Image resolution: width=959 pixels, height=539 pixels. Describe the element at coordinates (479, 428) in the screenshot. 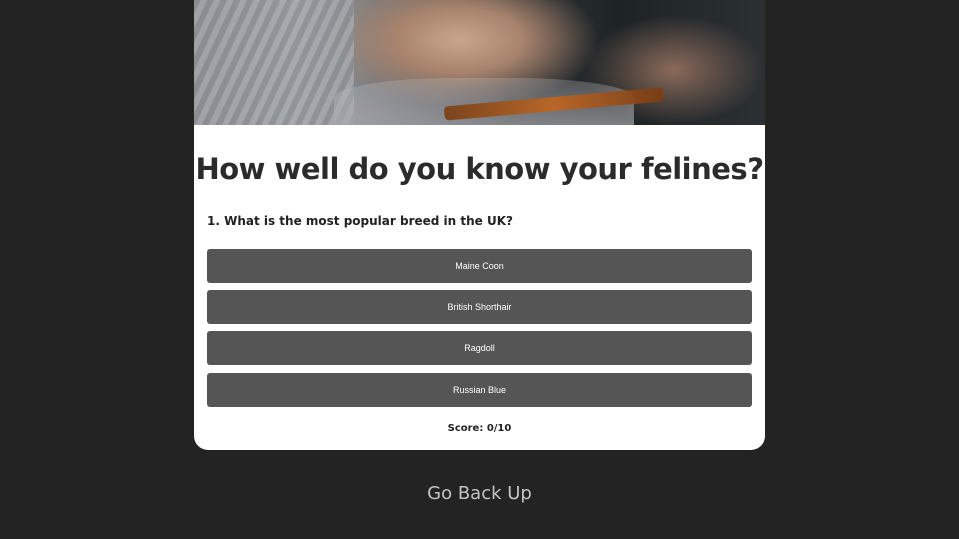

I see `score-label: Score: 0/10` at that location.